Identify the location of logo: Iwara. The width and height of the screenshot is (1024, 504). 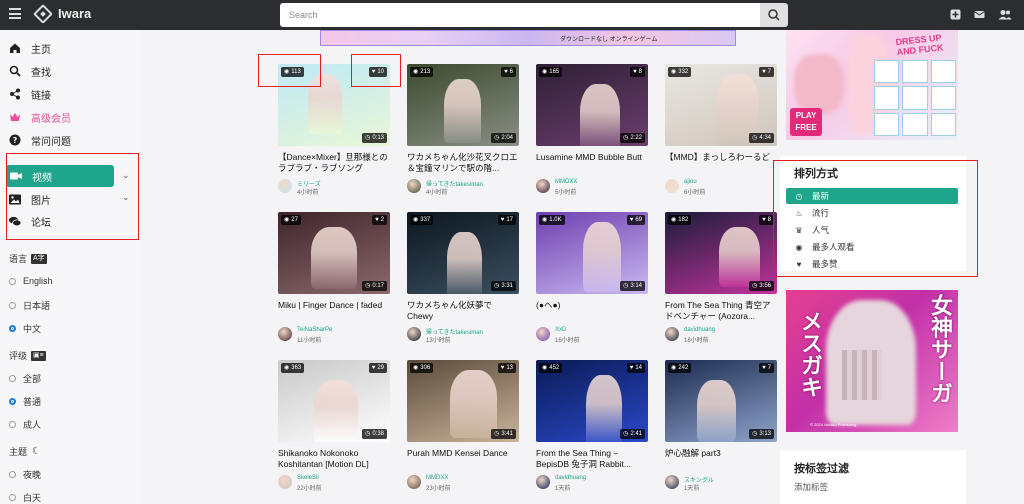
(62, 13).